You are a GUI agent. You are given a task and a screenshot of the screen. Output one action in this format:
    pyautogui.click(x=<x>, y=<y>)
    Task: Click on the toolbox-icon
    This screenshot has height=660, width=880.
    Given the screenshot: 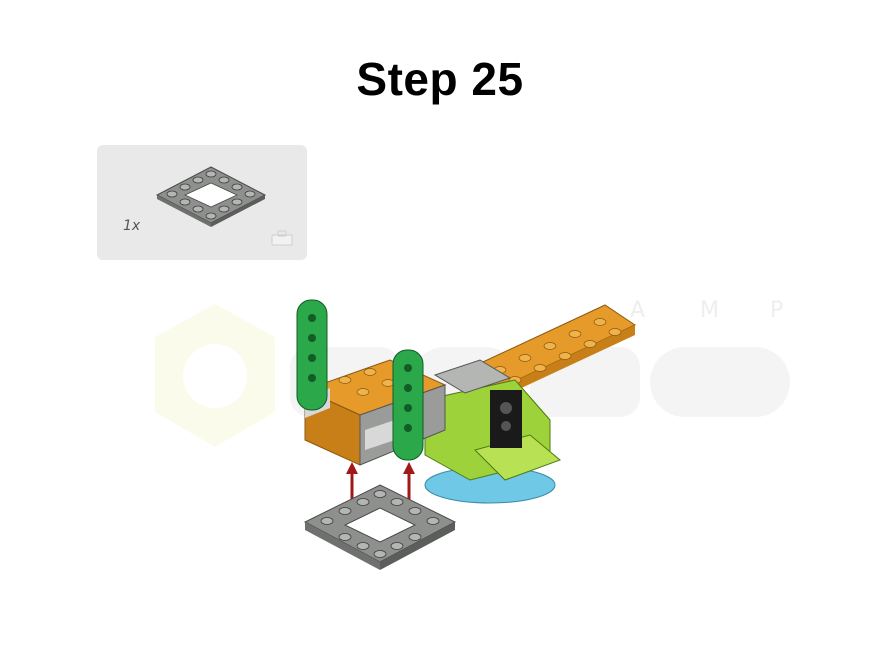 What is the action you would take?
    pyautogui.click(x=282, y=238)
    